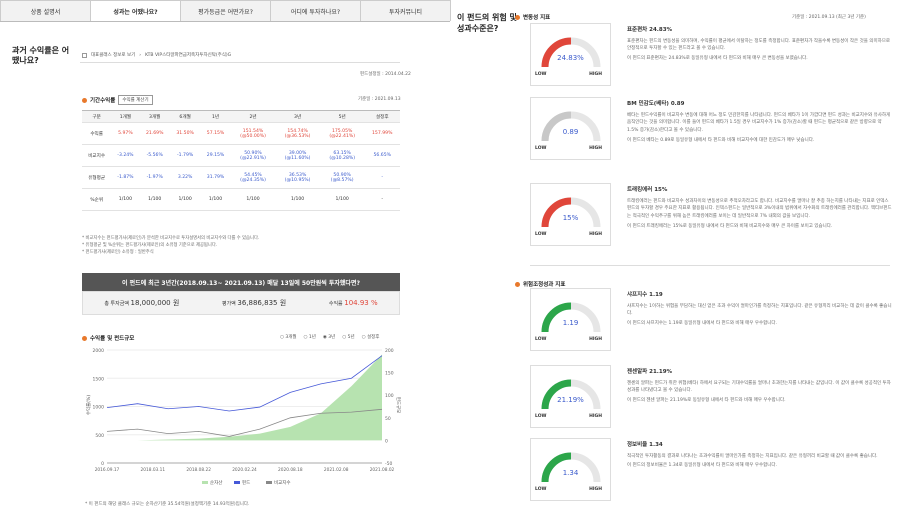  I want to click on gauge-value: 21.19%, so click(570, 400).